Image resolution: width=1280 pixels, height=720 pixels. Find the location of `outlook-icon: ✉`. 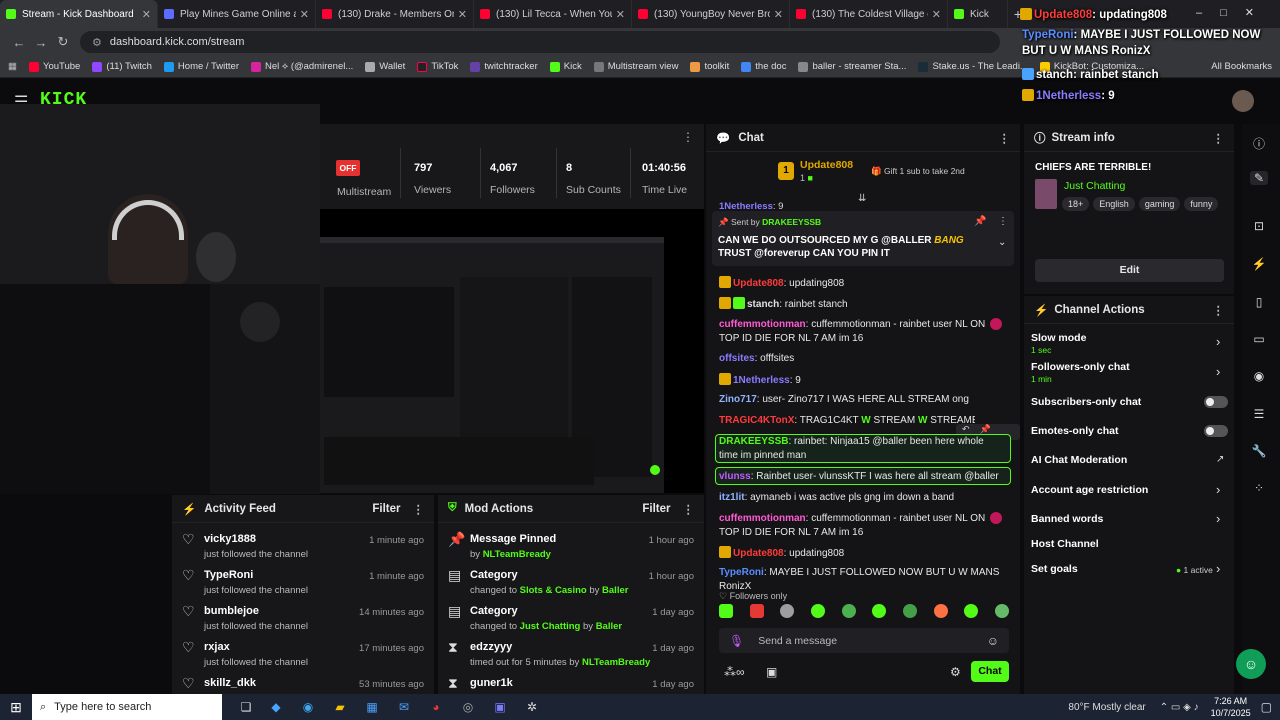

outlook-icon: ✉ is located at coordinates (404, 707).